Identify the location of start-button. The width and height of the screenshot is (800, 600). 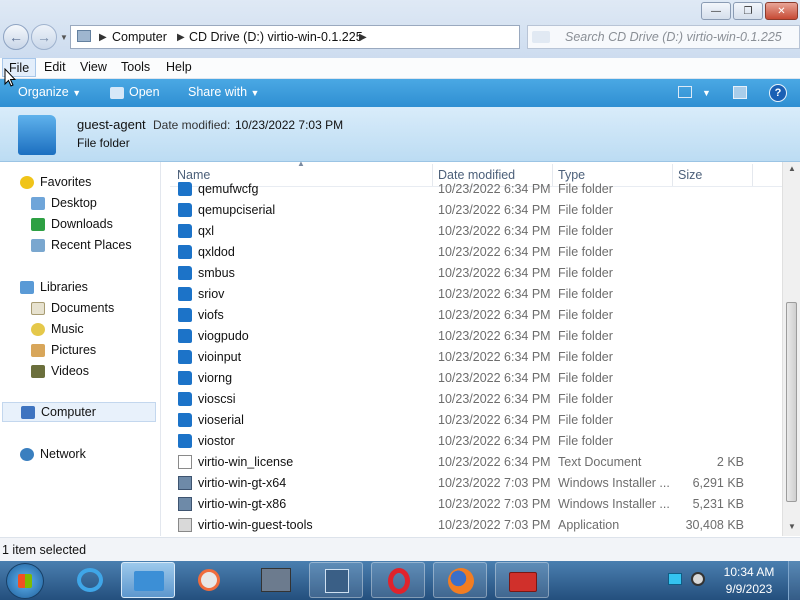
(25, 581).